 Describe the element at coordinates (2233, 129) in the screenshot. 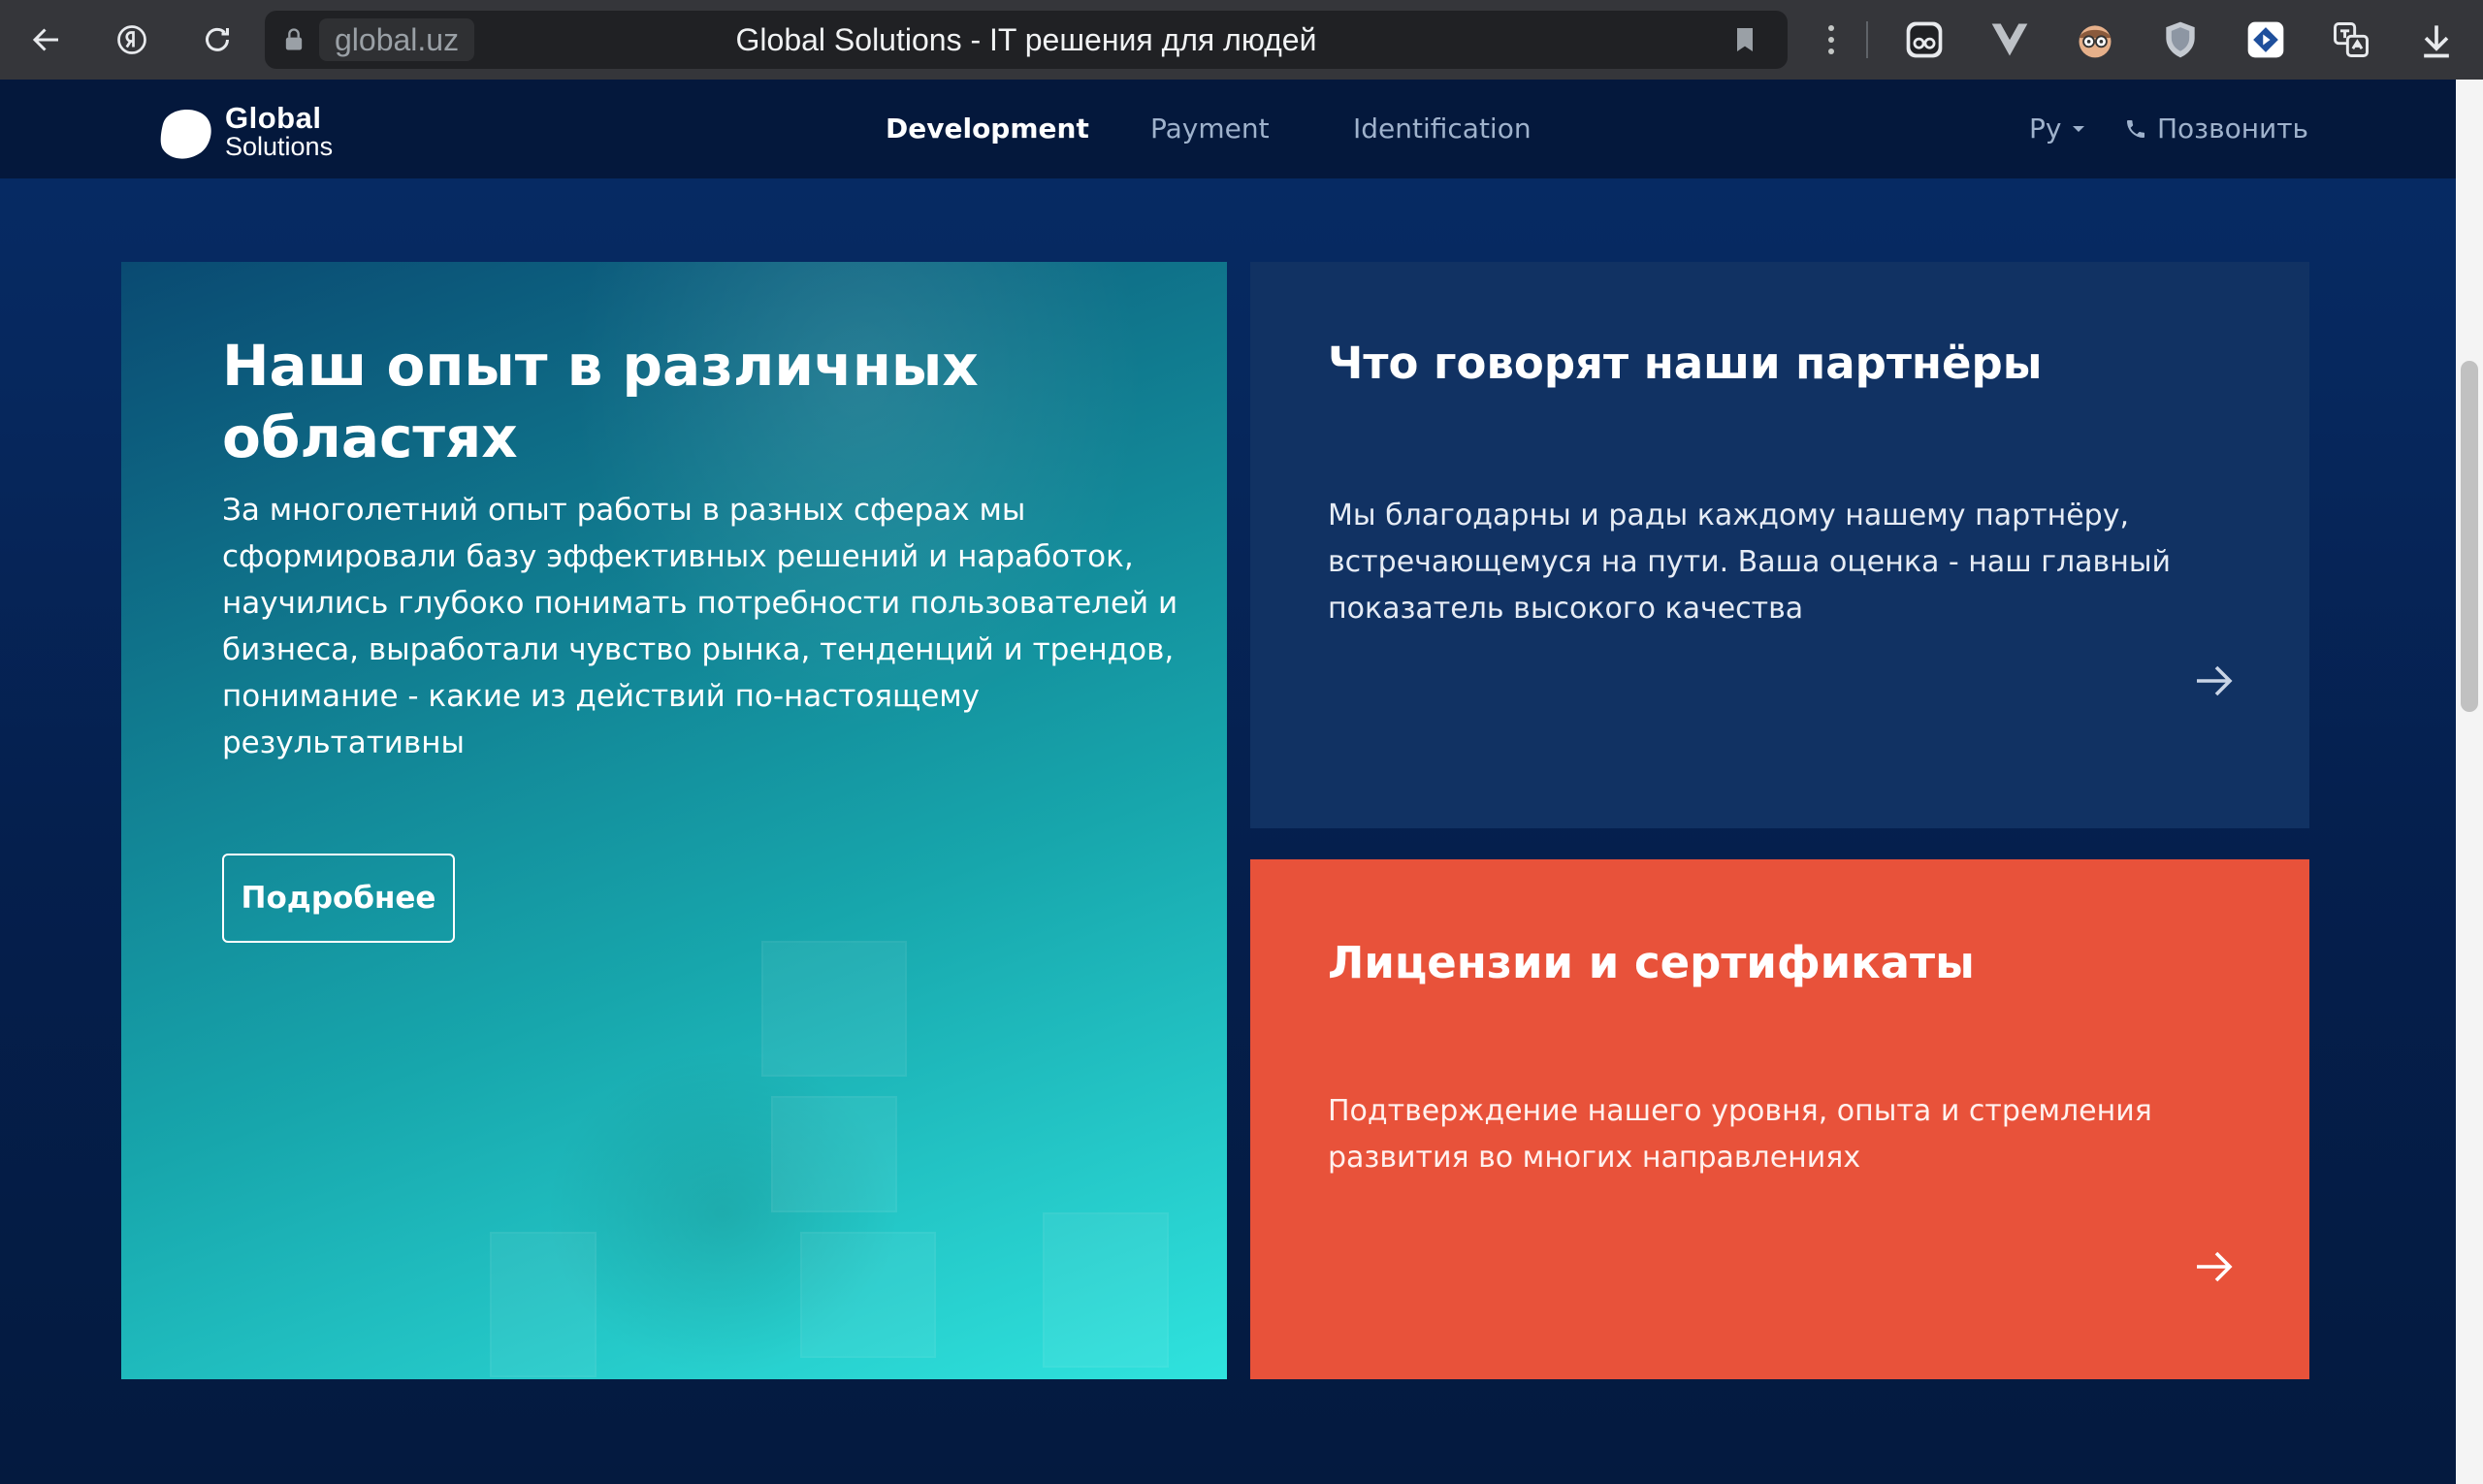

I see `call-label: Позвонить` at that location.